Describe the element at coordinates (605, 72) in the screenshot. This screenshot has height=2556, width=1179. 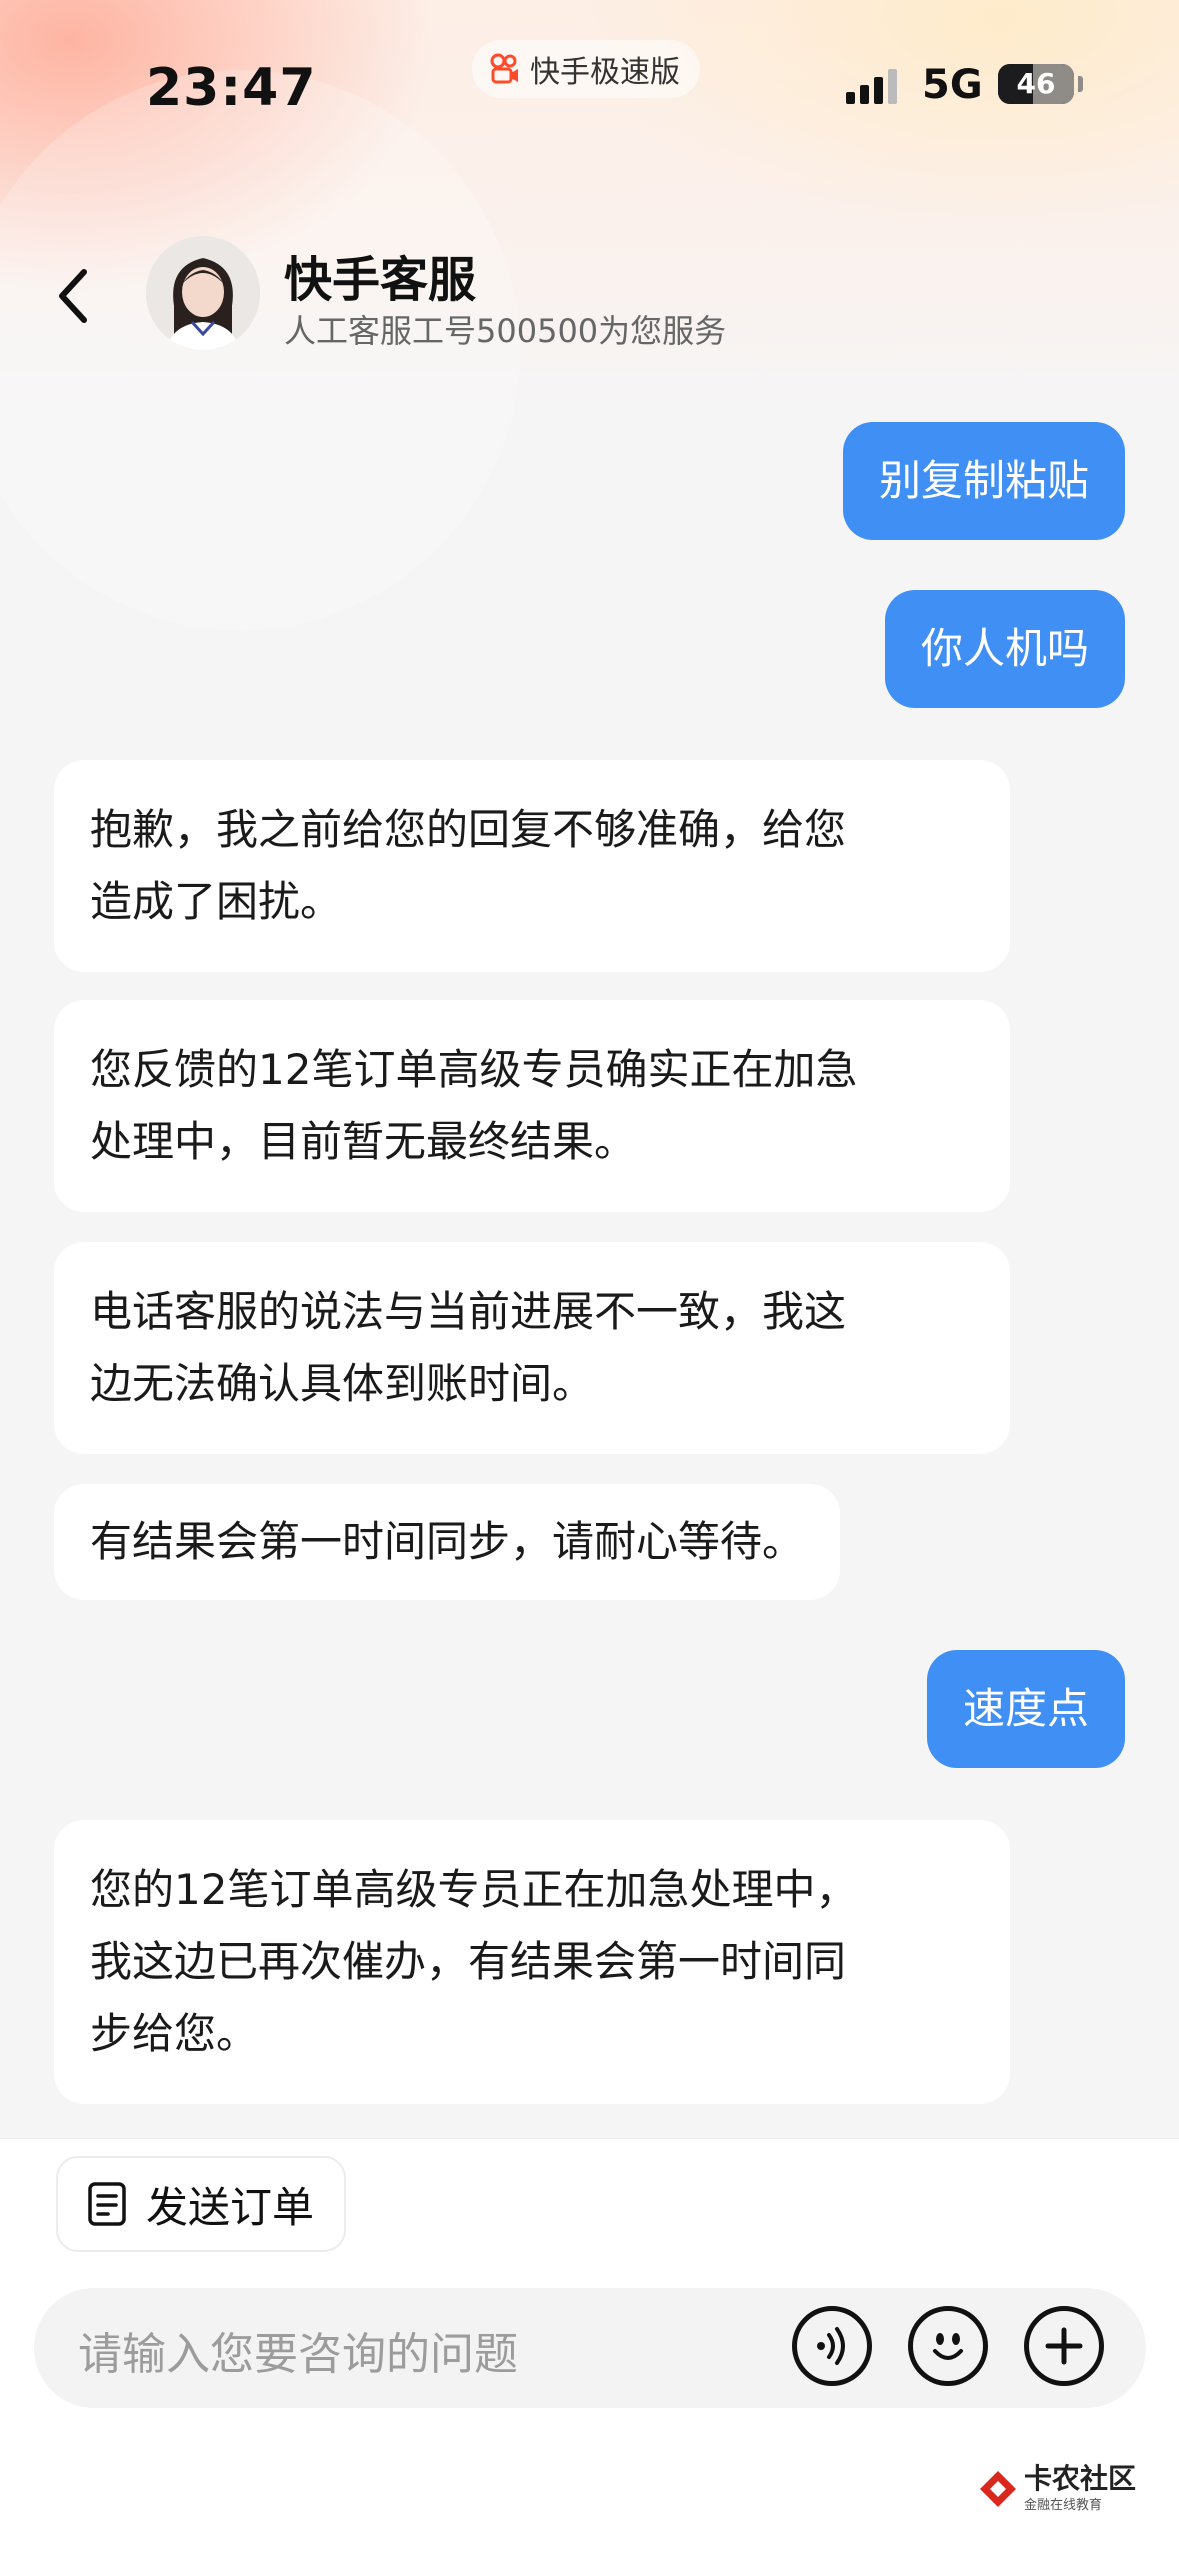
I see `app-pill-label: 快手极速版` at that location.